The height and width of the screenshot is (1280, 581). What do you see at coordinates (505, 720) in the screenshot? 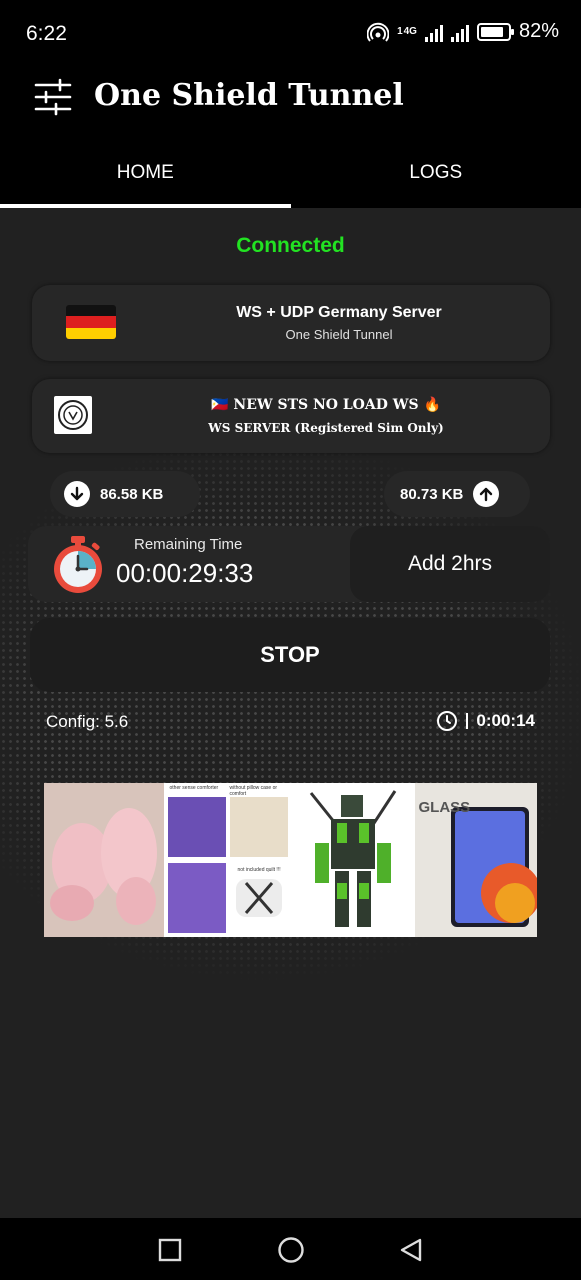
I see `elapsed-time-value: 0:00:14` at bounding box center [505, 720].